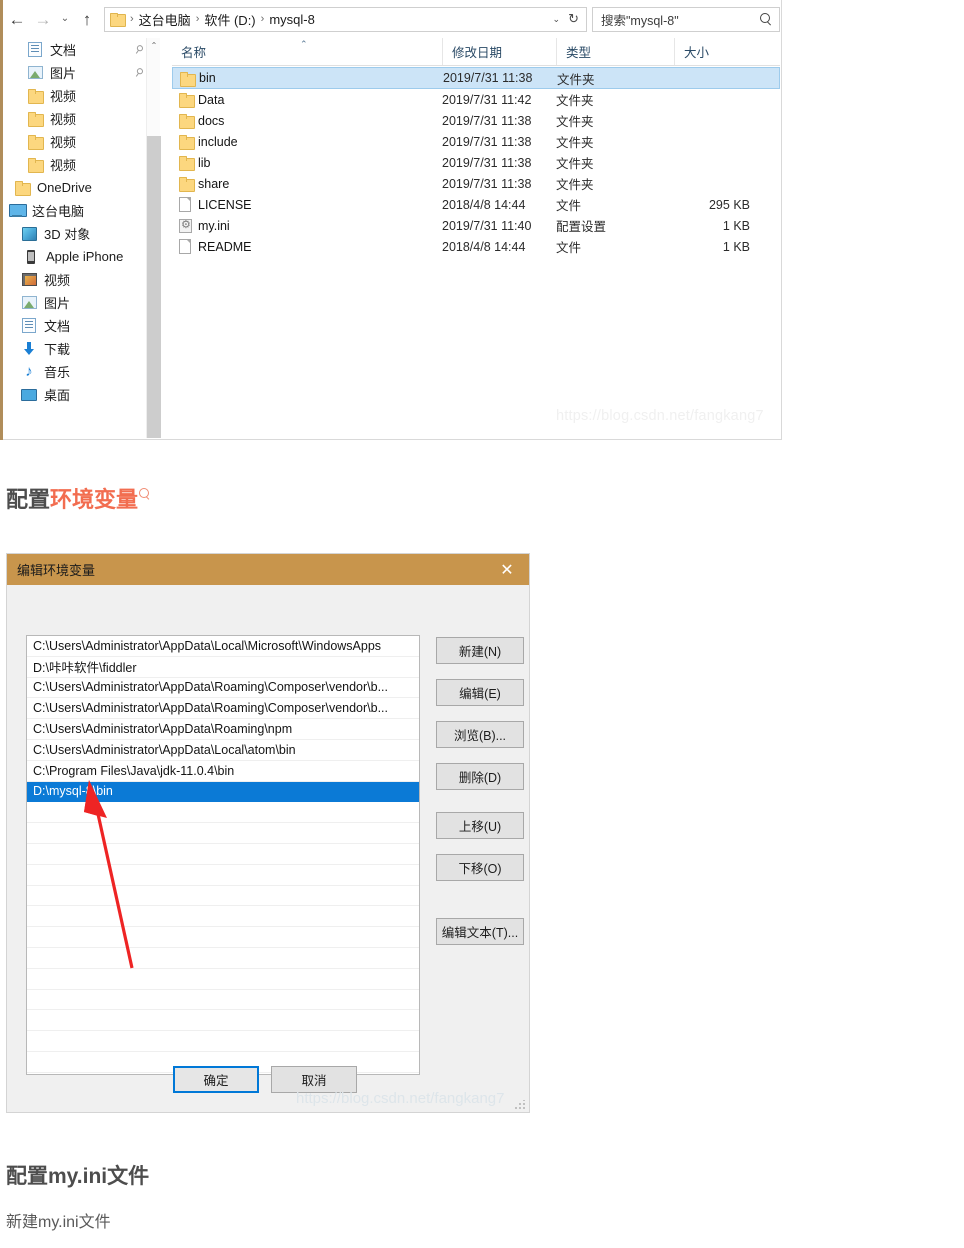  I want to click on breadcrumb-item-this-pc: 这台电脑, so click(165, 19).